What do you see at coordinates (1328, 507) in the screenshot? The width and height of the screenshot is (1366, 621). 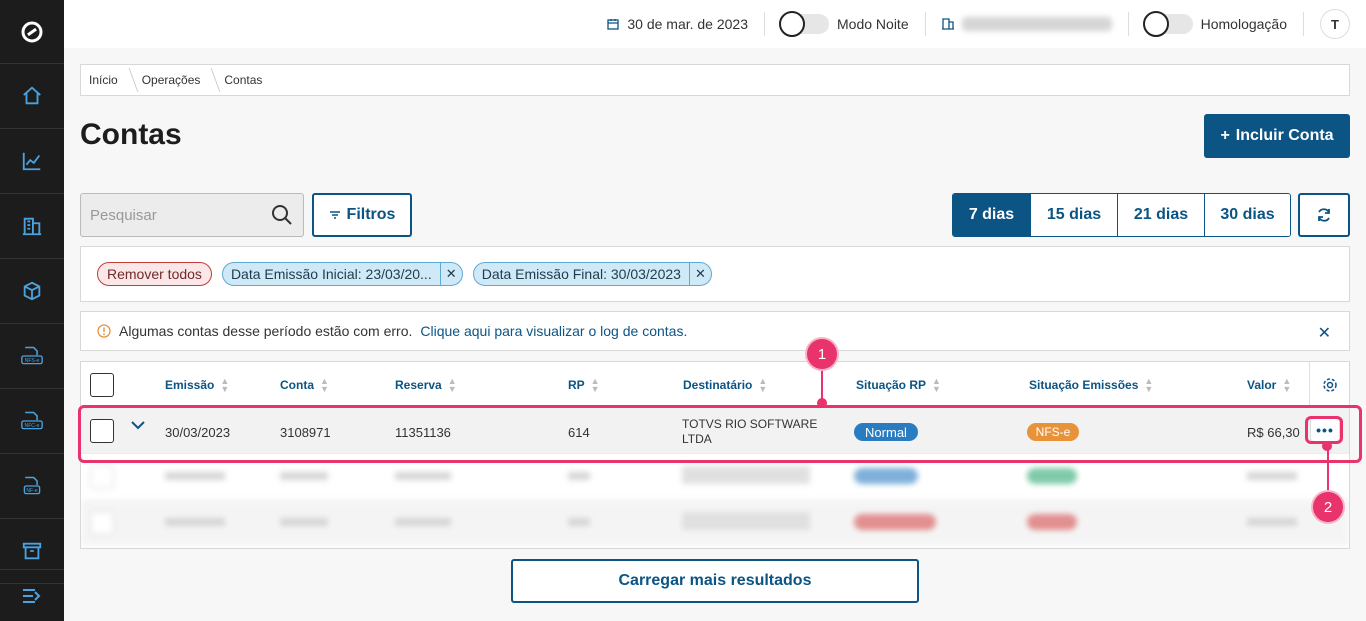 I see `annotation-marker-2: 2` at bounding box center [1328, 507].